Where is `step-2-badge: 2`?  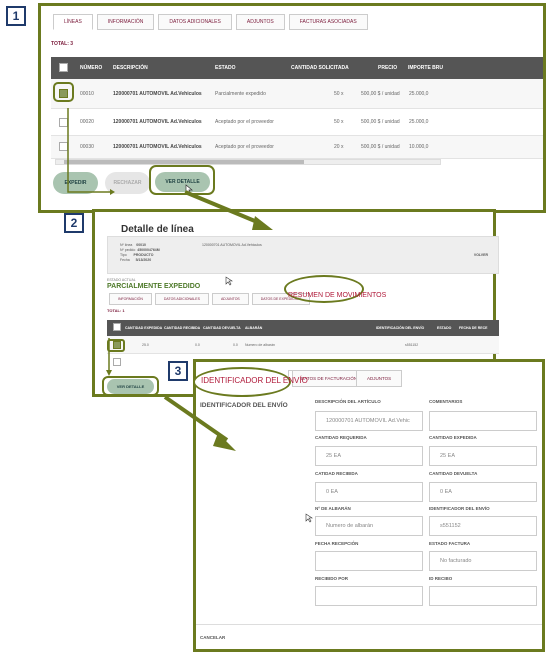
step-2-badge: 2 is located at coordinates (74, 223).